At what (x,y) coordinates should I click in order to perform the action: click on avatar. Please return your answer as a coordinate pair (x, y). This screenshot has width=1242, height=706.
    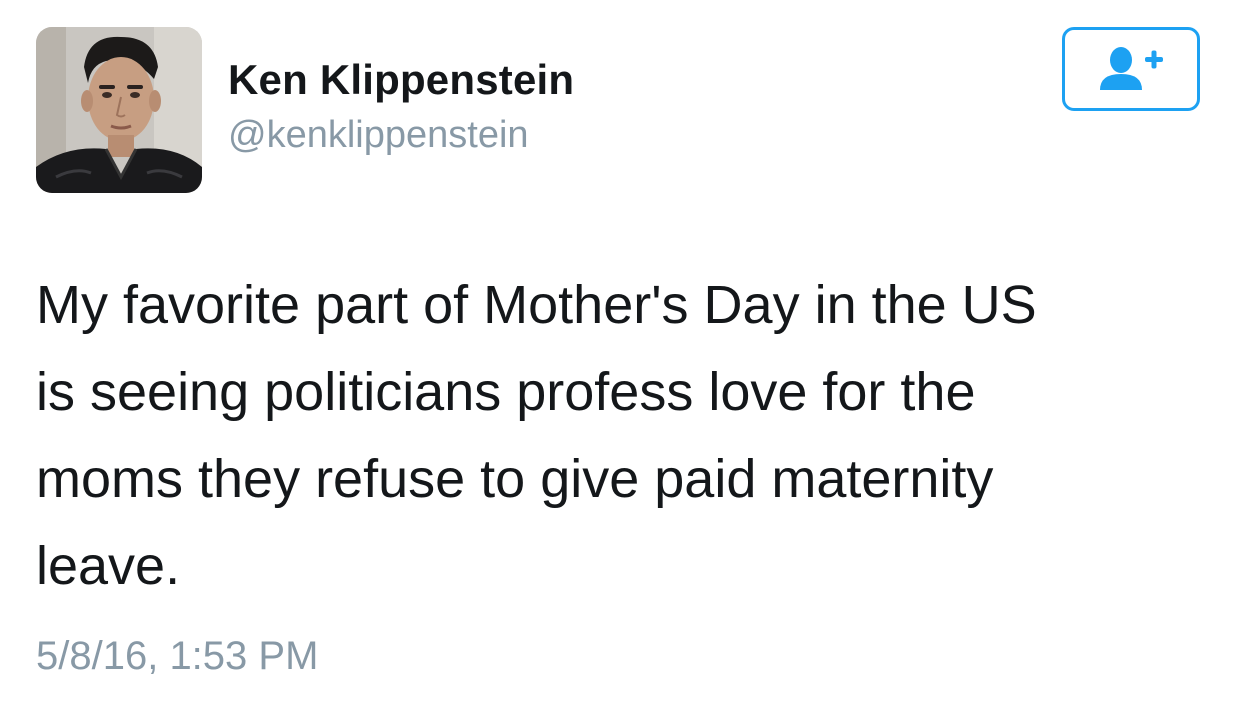
    Looking at the image, I should click on (119, 110).